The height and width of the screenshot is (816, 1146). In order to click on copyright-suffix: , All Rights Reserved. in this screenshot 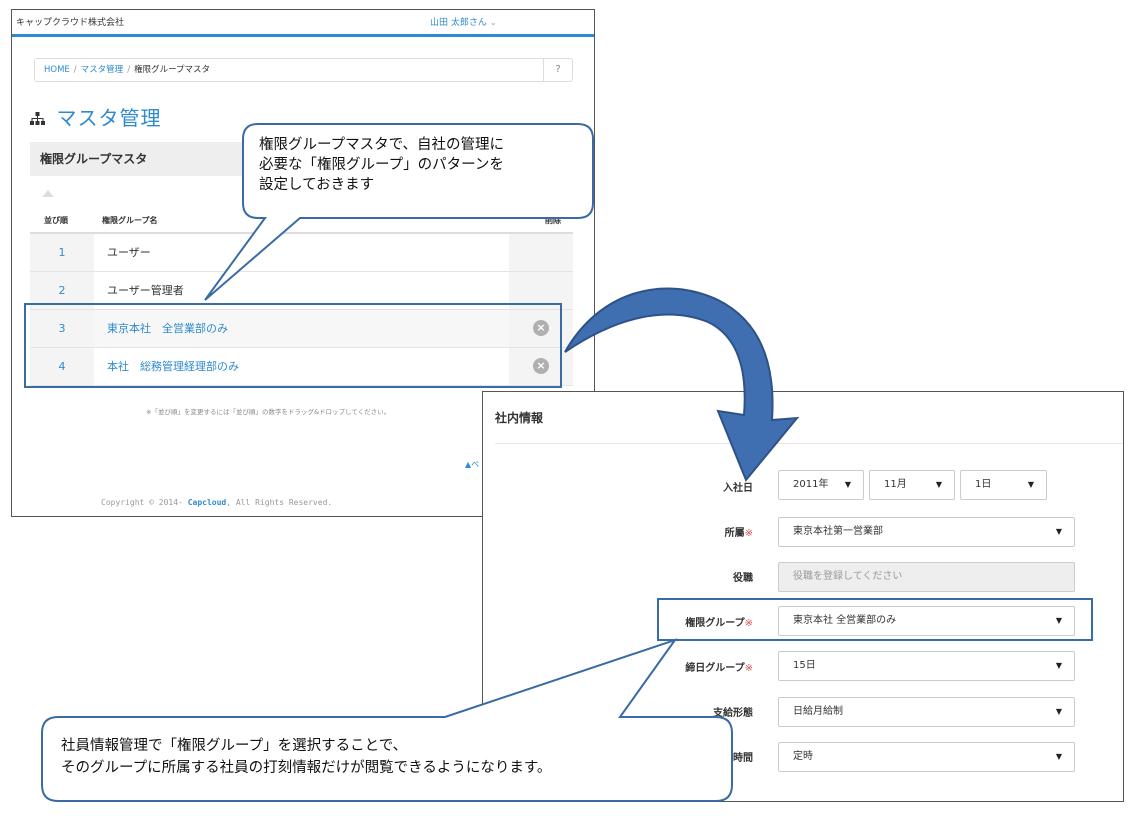, I will do `click(279, 502)`.